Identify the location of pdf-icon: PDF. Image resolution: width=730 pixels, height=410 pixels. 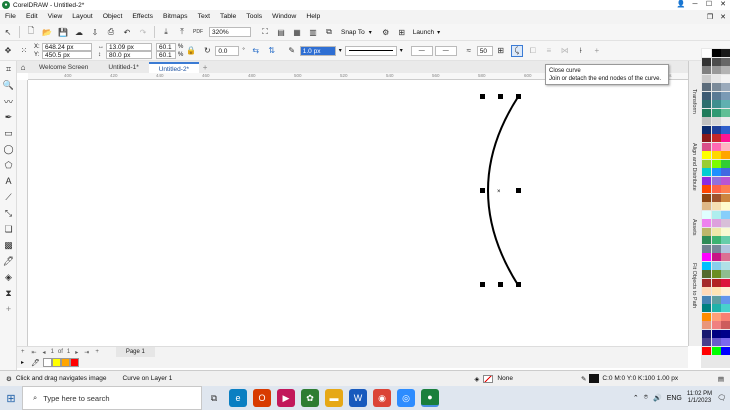
(198, 32).